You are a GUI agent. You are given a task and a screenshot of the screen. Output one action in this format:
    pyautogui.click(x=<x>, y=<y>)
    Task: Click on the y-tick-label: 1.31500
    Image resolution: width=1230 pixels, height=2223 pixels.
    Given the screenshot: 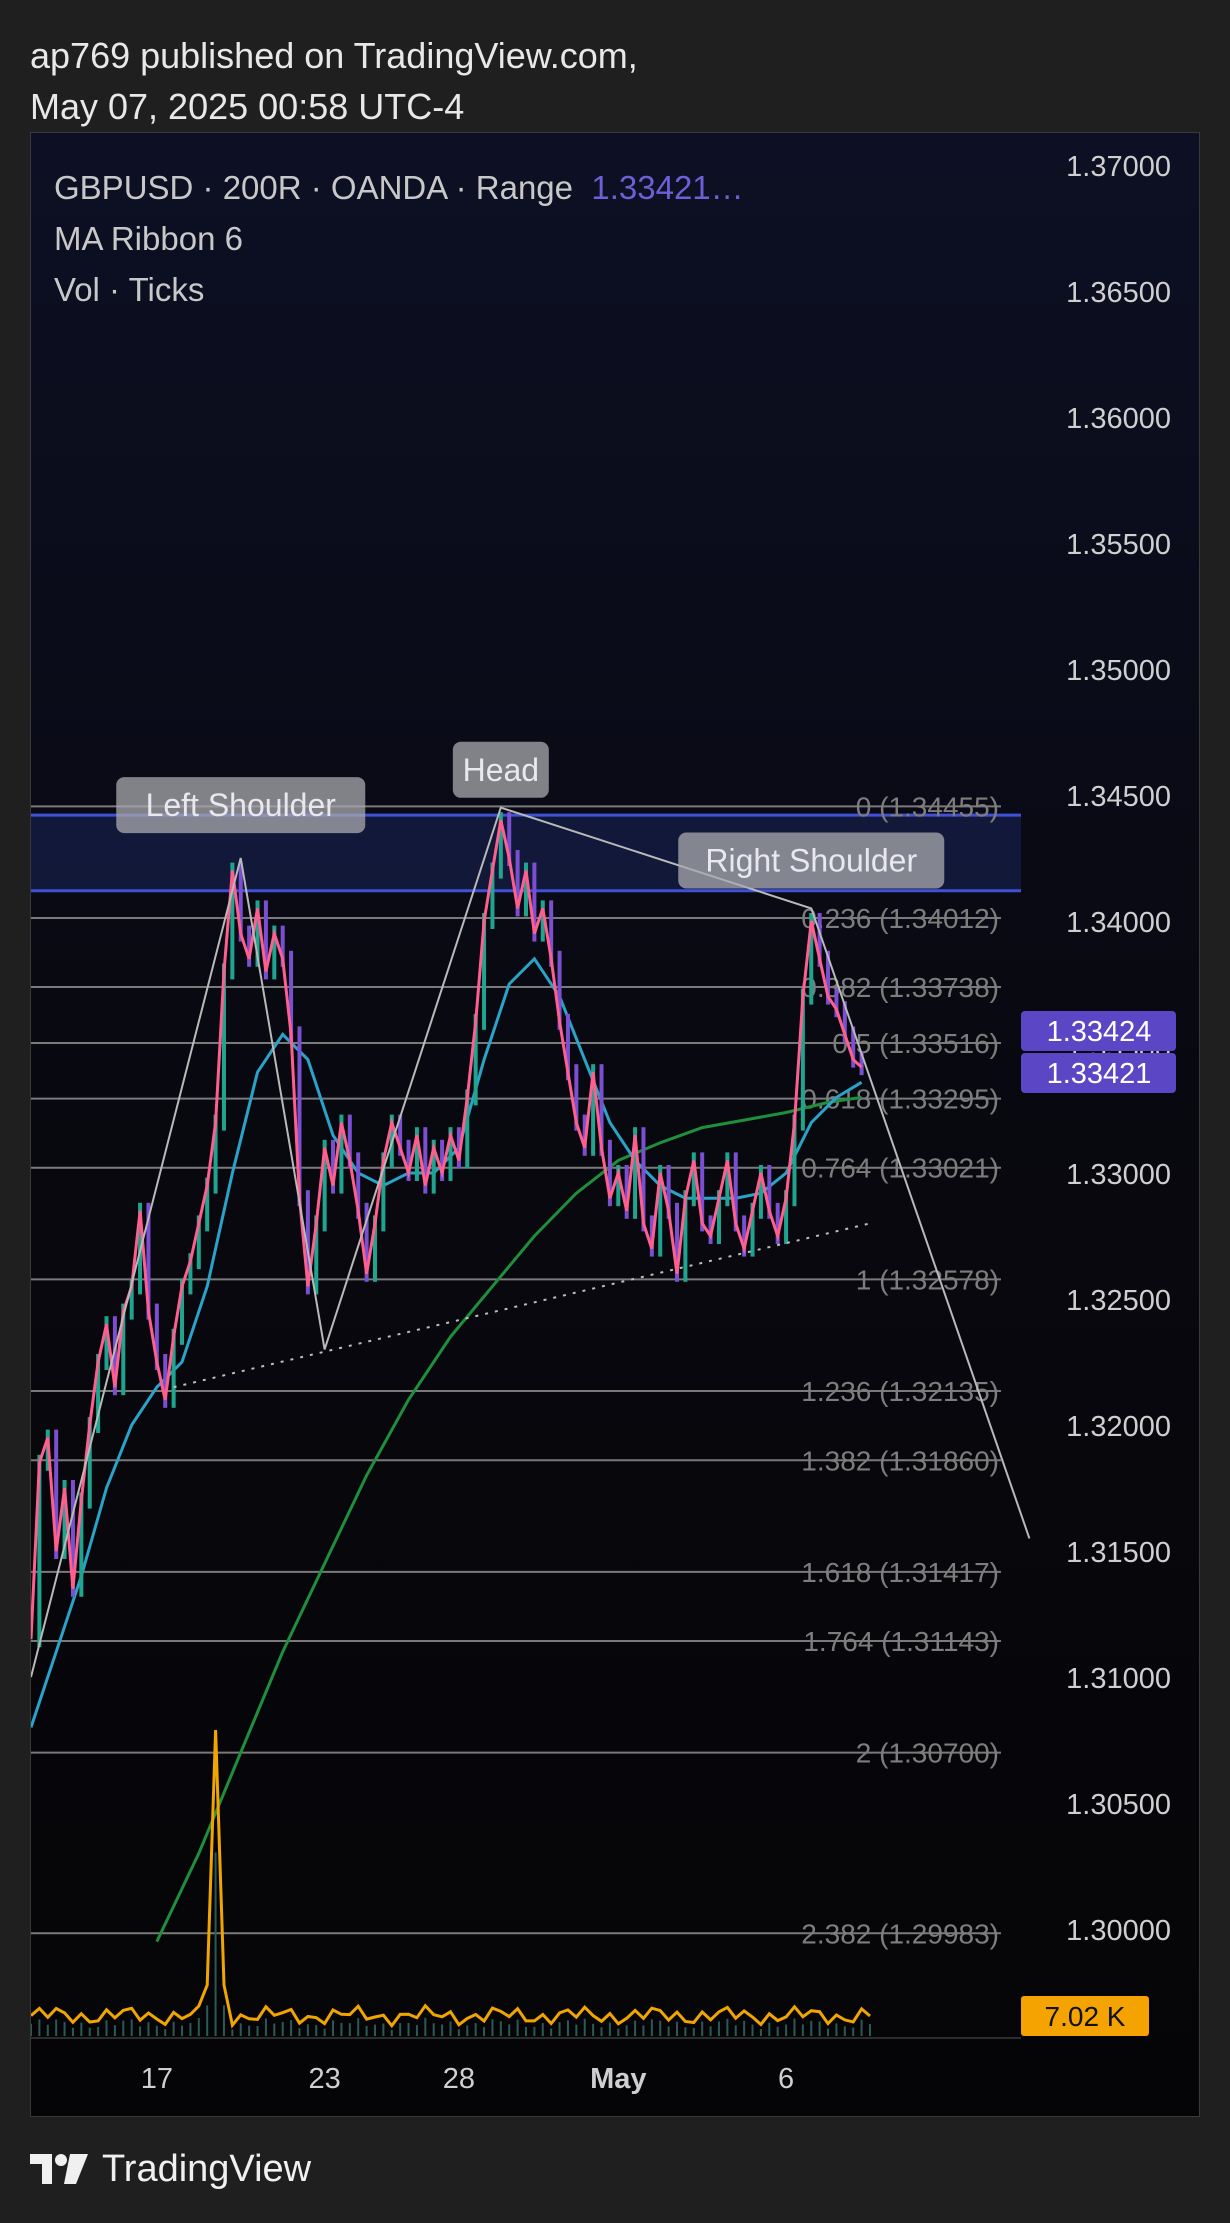 What is the action you would take?
    pyautogui.click(x=1118, y=1553)
    